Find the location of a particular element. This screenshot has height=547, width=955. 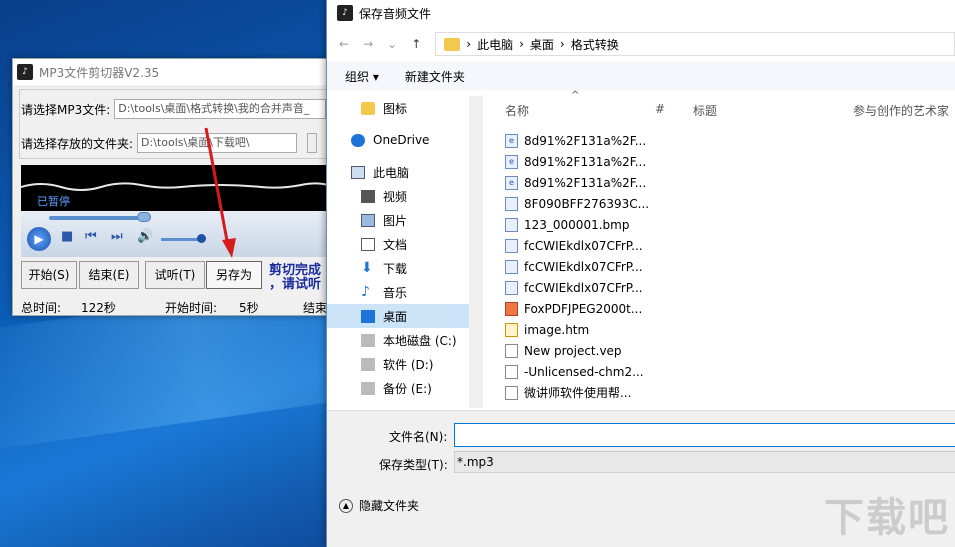

forward-arrow-icon: → is located at coordinates (368, 44).